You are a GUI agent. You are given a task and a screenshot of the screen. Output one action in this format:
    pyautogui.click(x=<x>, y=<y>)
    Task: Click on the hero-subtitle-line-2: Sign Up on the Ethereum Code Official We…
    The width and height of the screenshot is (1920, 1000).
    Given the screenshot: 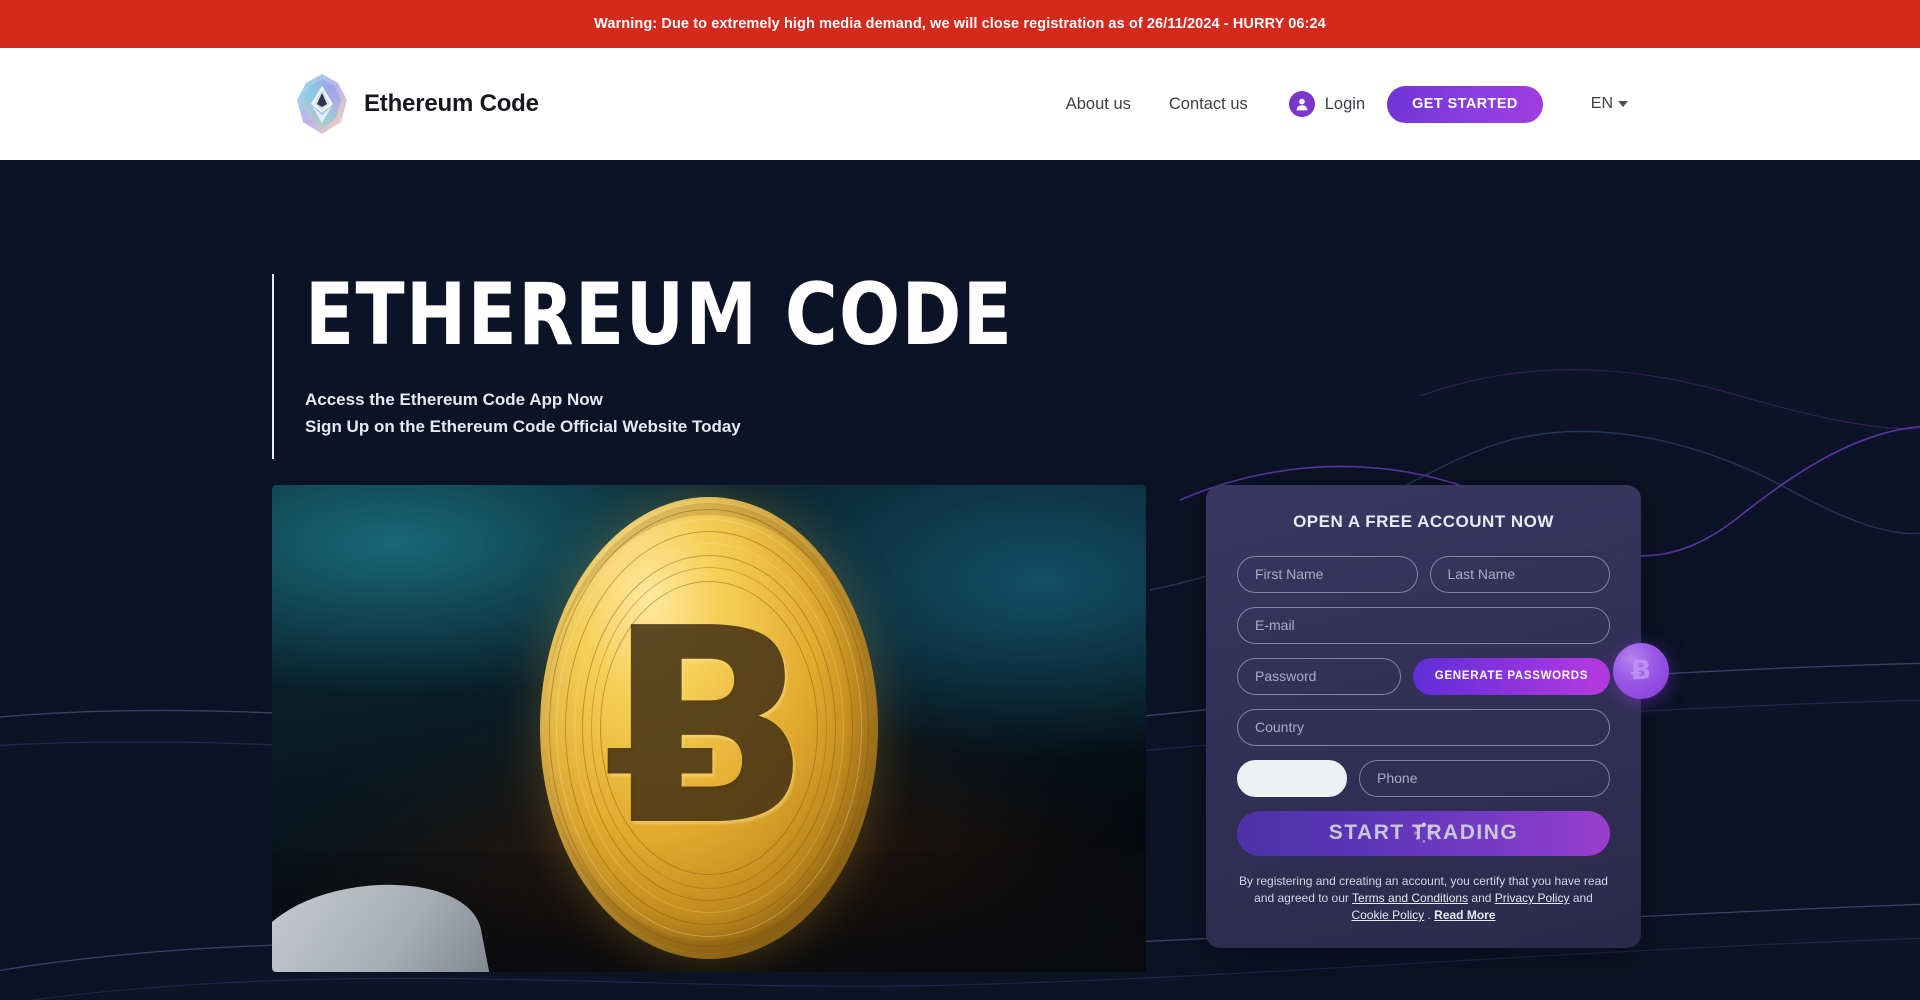 What is the action you would take?
    pyautogui.click(x=523, y=426)
    